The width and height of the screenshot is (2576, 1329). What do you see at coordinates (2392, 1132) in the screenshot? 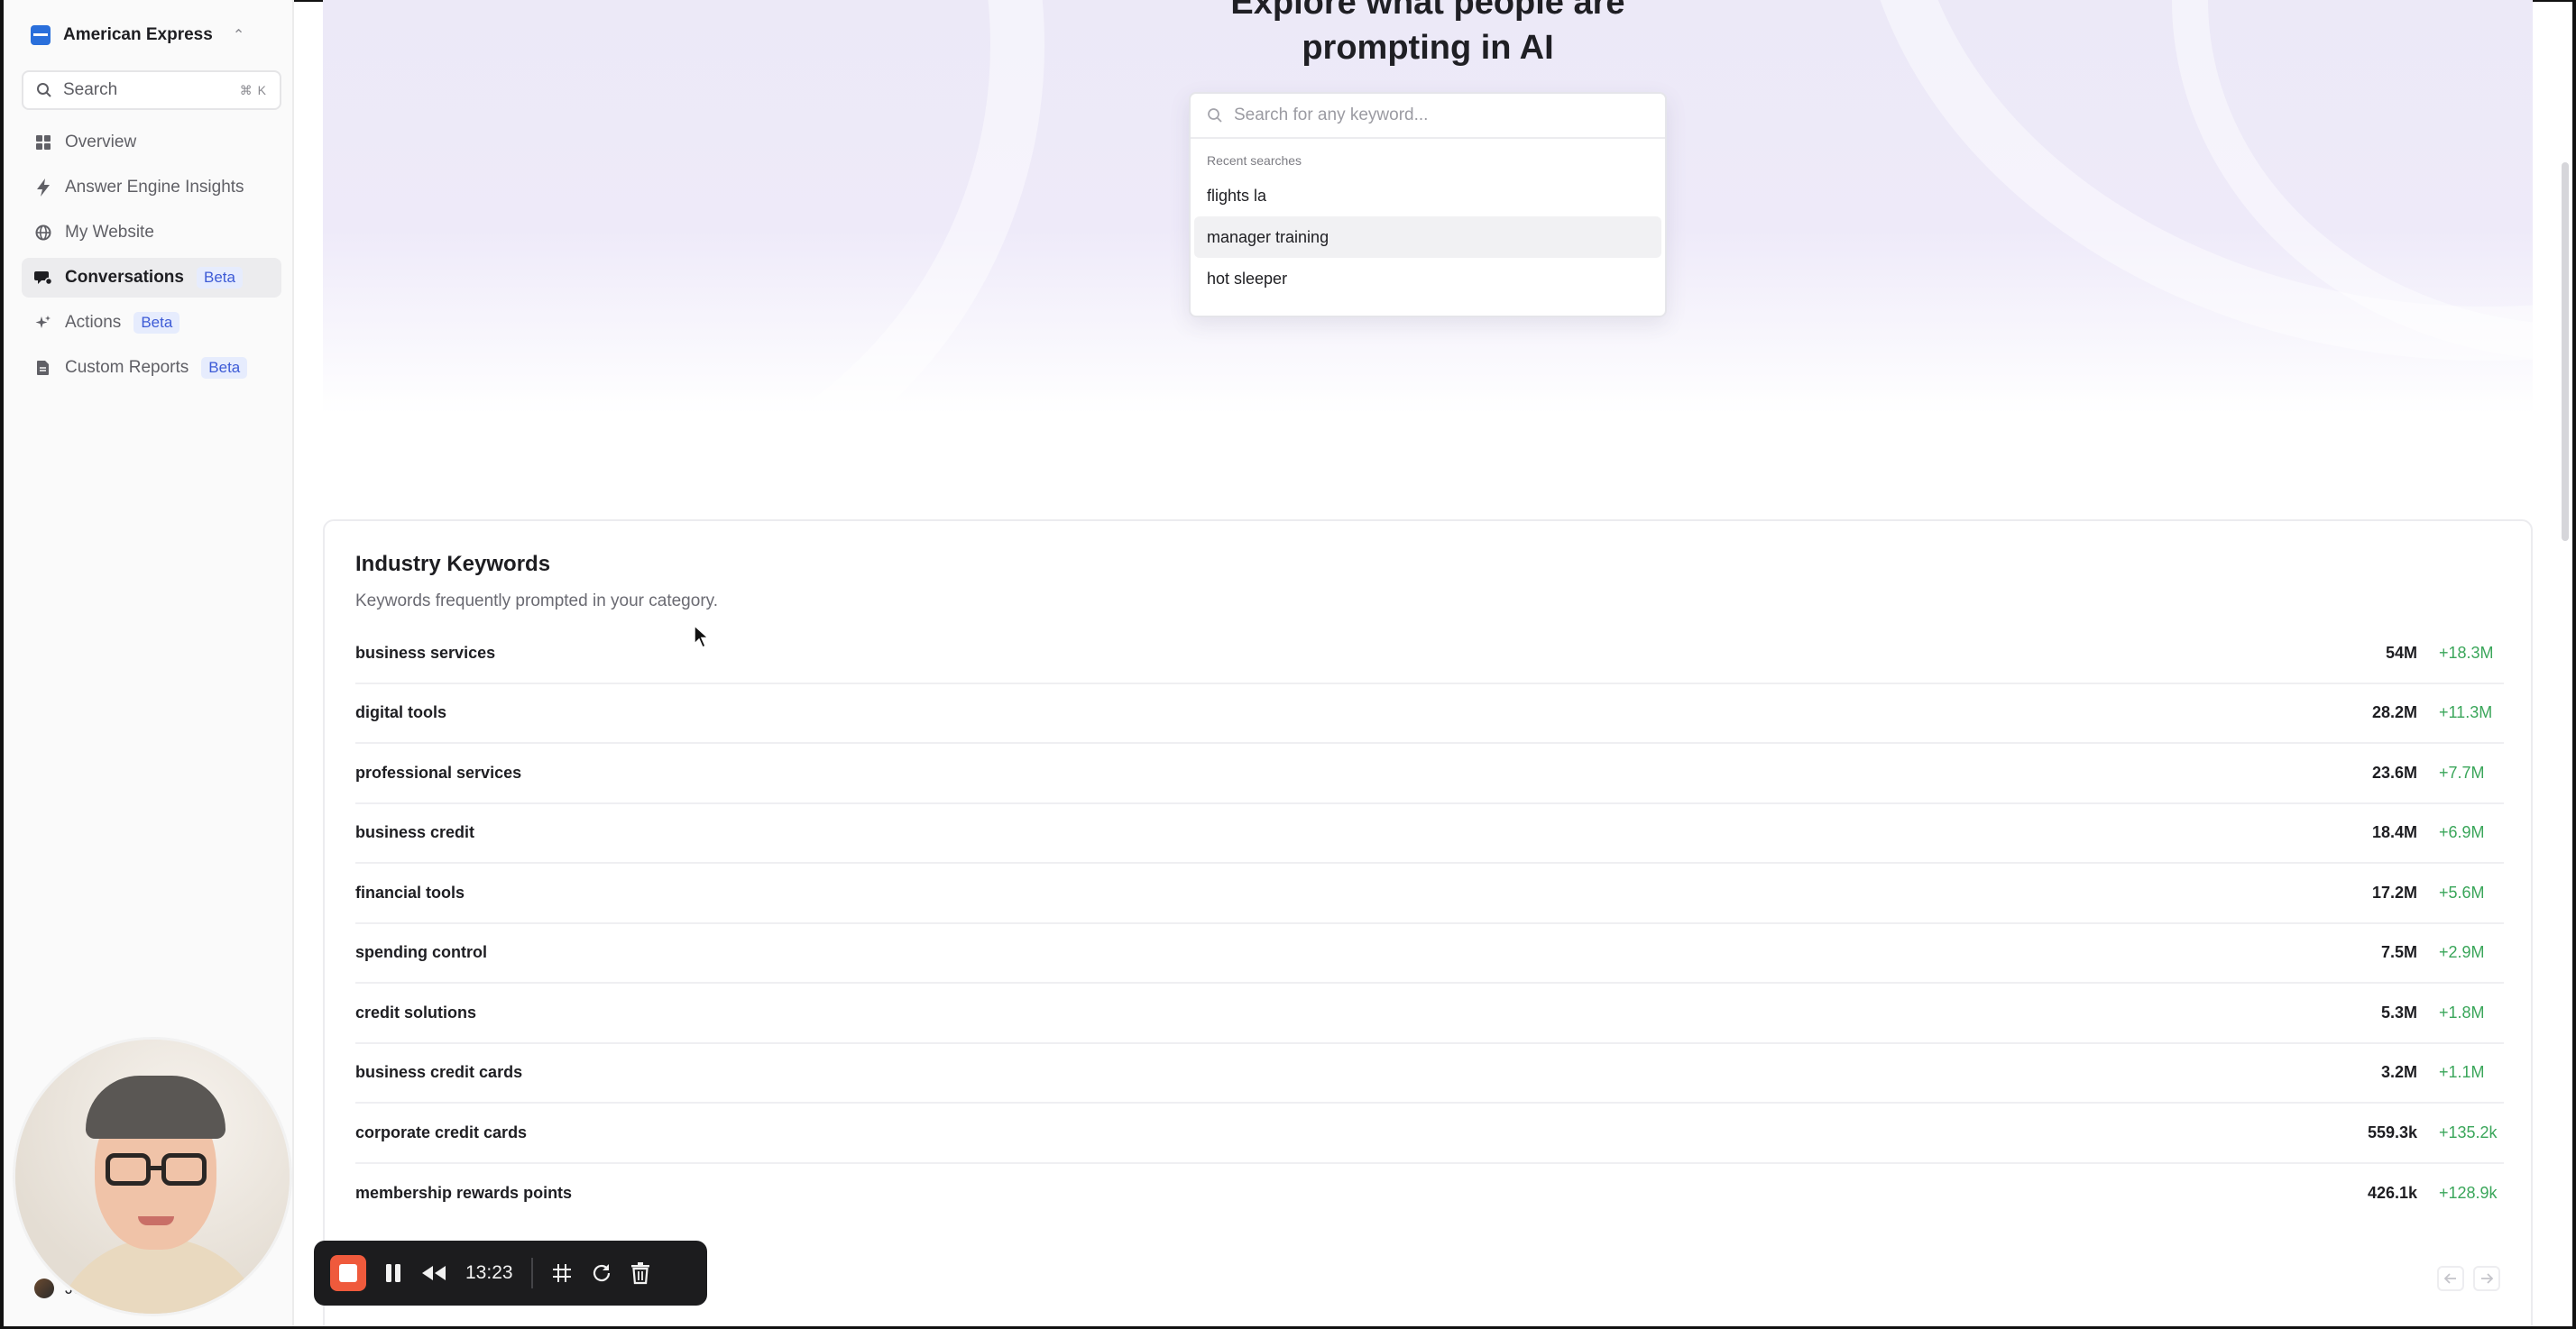
I see `keyword-volume: 559.3k` at bounding box center [2392, 1132].